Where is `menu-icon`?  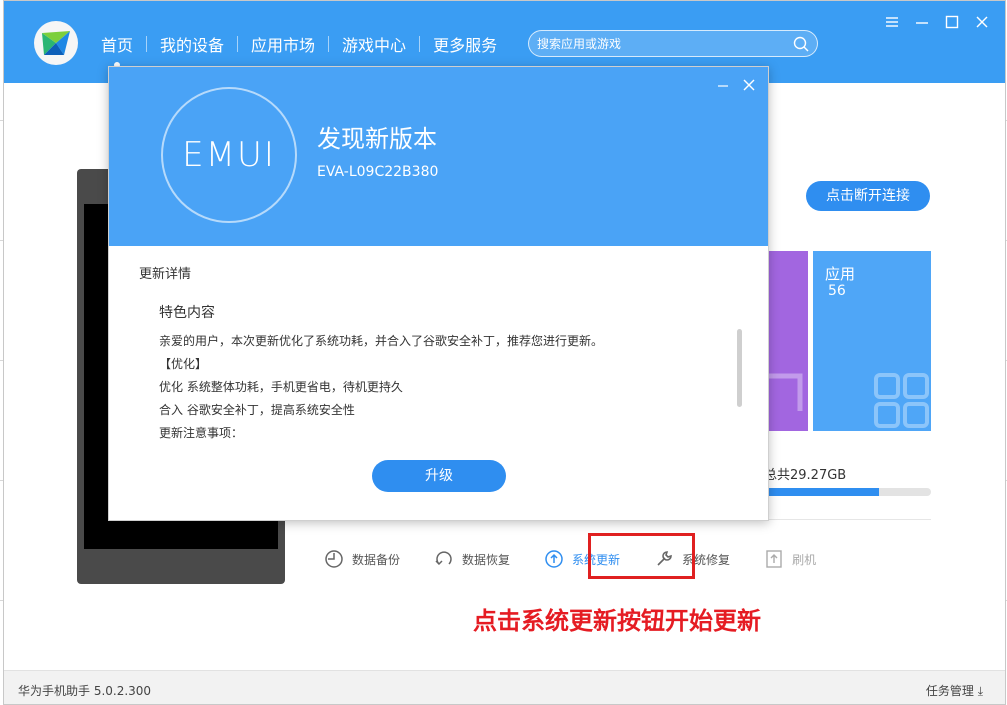 menu-icon is located at coordinates (892, 22).